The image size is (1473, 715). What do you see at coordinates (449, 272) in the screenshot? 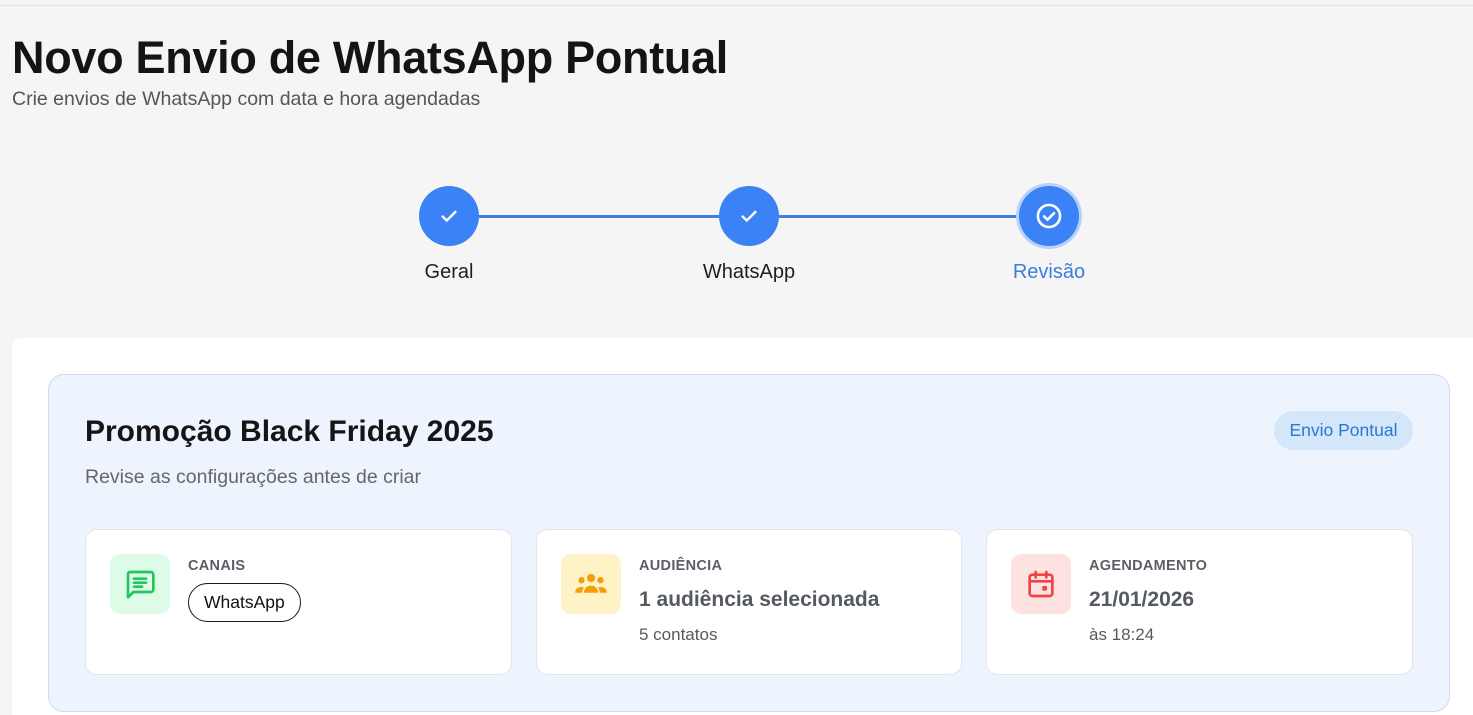
I see `step-label-geral: Geral` at bounding box center [449, 272].